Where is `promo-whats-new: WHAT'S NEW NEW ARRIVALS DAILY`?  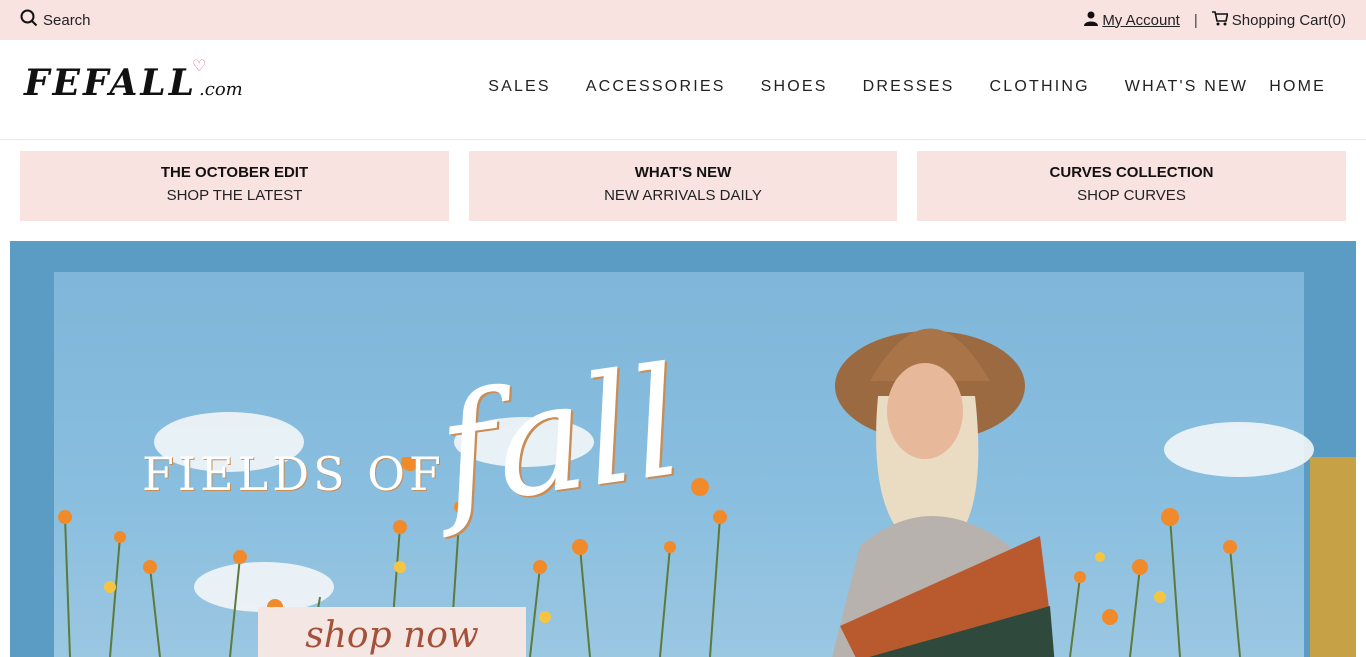 promo-whats-new: WHAT'S NEW NEW ARRIVALS DAILY is located at coordinates (683, 186).